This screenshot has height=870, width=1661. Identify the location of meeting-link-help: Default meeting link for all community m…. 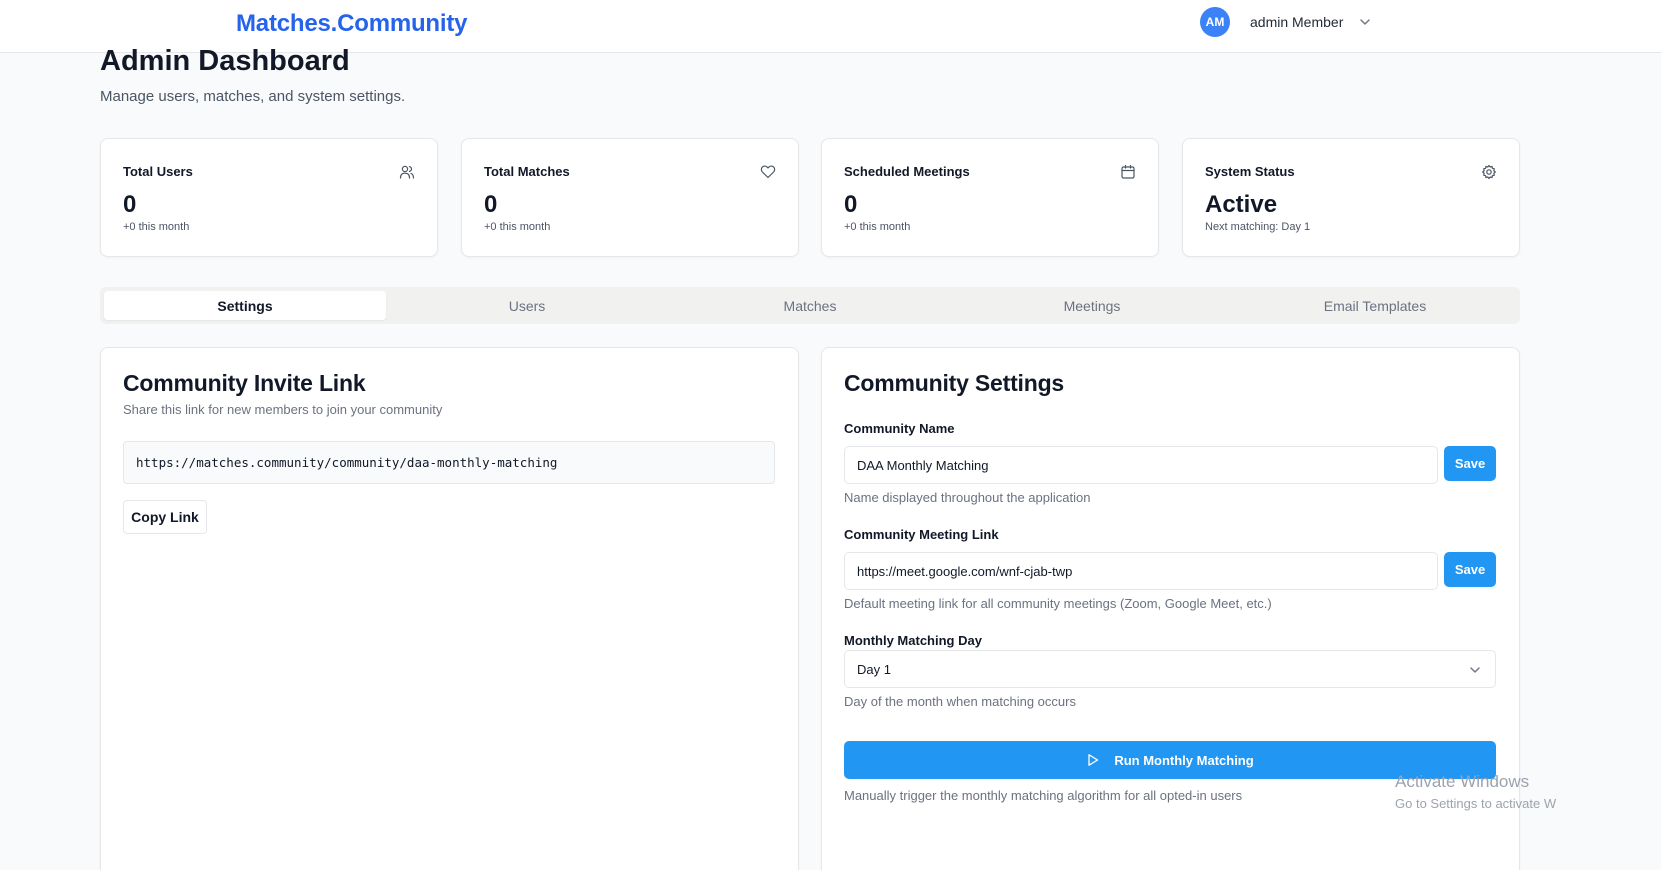
(1058, 603).